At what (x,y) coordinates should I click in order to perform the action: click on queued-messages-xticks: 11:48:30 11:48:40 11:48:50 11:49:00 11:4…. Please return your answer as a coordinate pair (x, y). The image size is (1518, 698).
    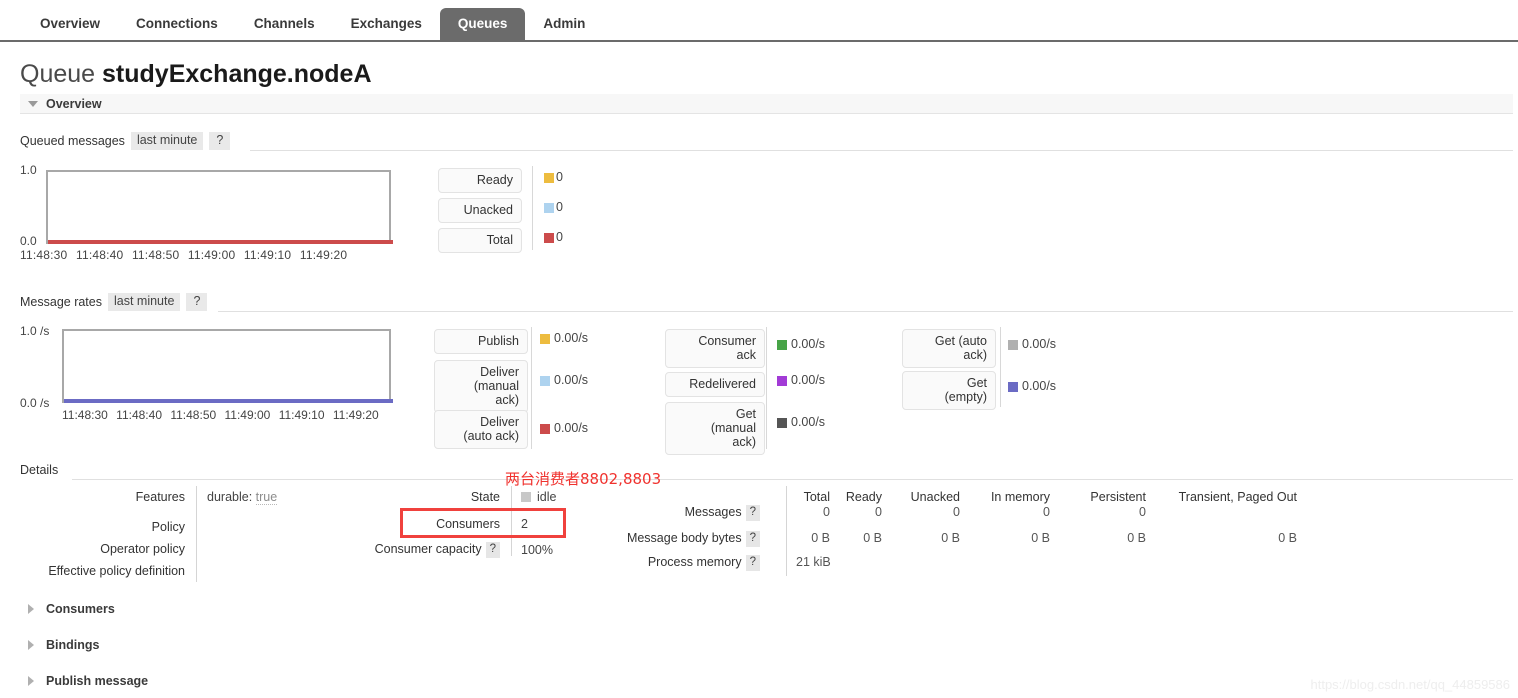
    Looking at the image, I should click on (183, 255).